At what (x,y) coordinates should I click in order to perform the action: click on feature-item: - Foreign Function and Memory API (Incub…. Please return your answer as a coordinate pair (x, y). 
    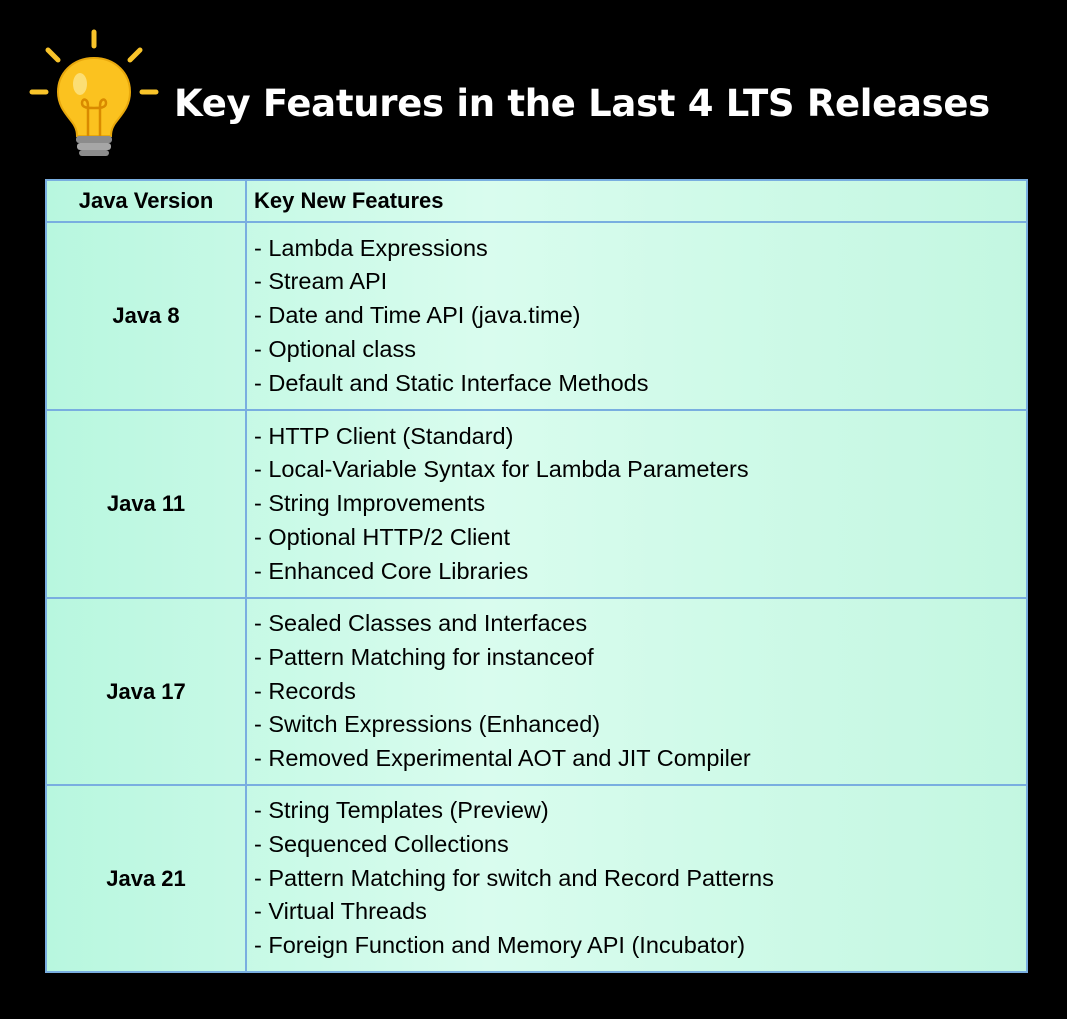
    Looking at the image, I should click on (500, 945).